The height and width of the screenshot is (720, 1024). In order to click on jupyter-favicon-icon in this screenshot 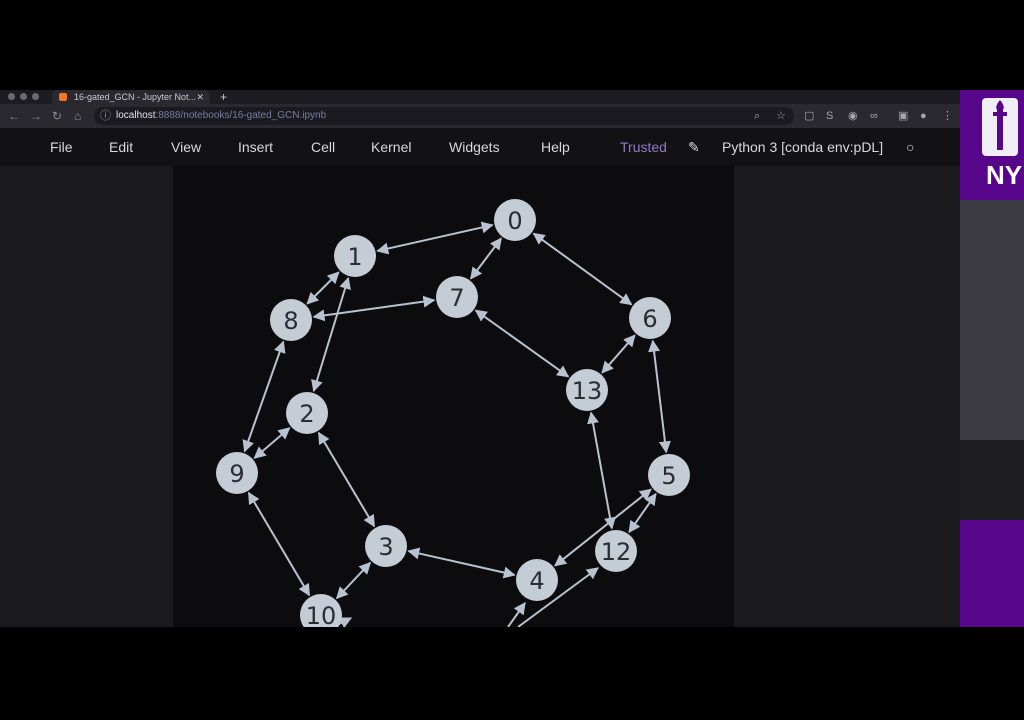, I will do `click(63, 97)`.